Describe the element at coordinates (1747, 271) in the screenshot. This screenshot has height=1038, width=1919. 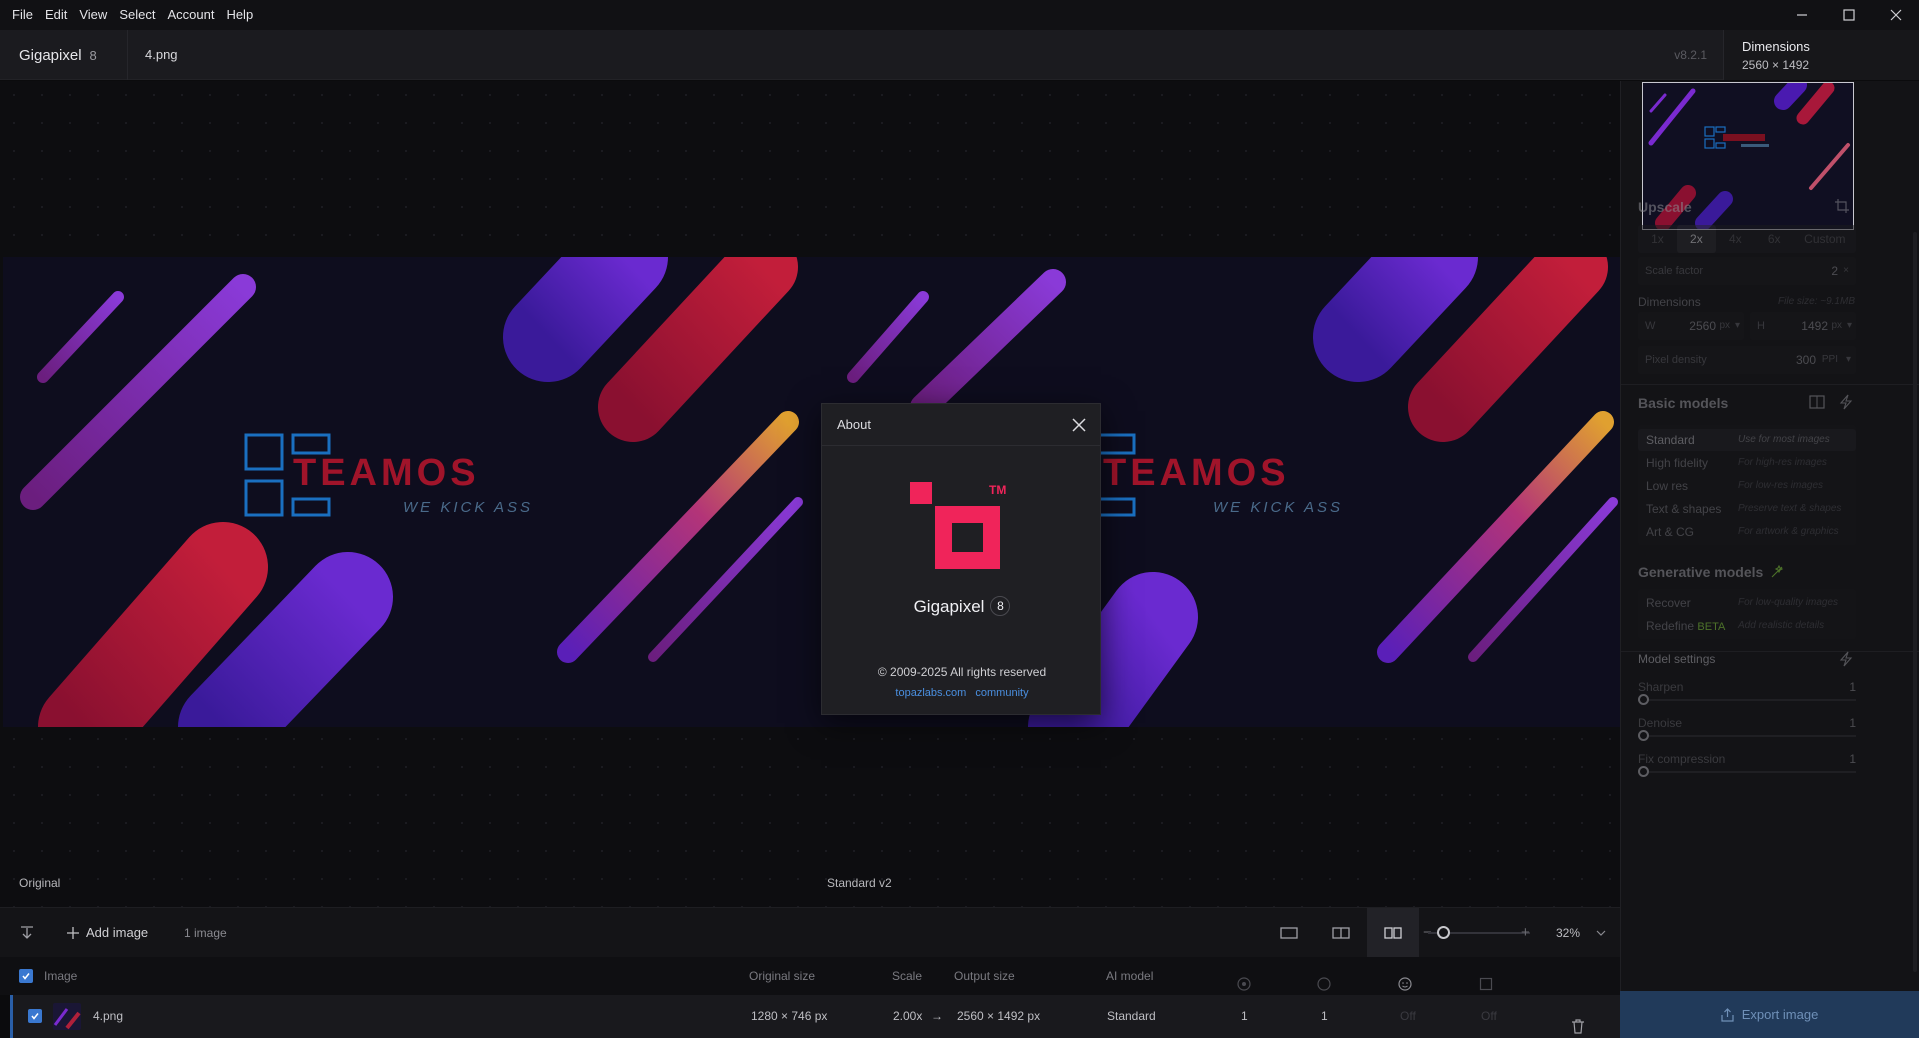
I see `scale-factor-field: Scale factor 2 ×` at that location.